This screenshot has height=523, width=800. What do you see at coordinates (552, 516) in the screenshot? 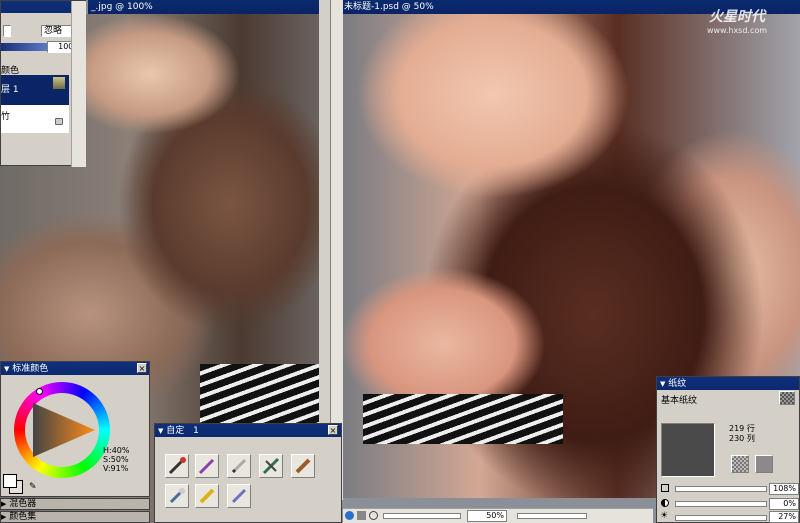
I see `rotate-slider` at bounding box center [552, 516].